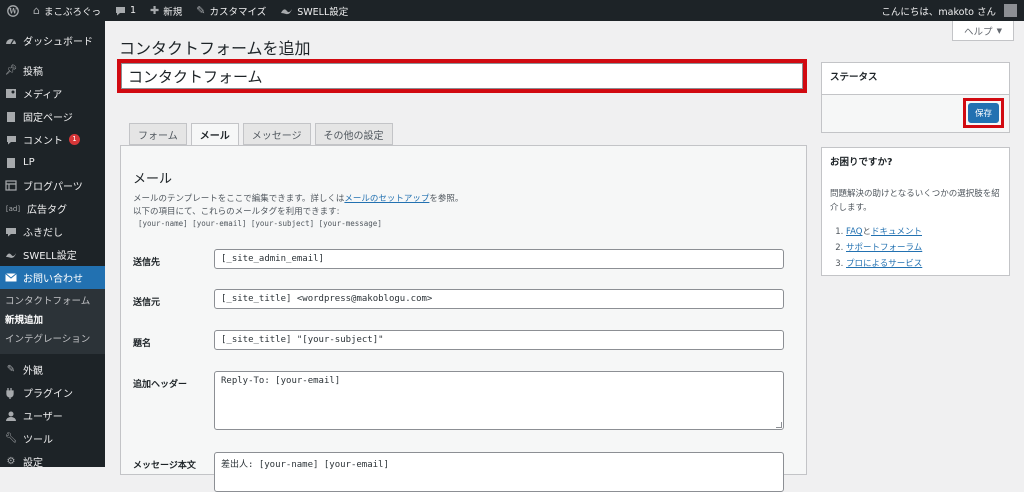  What do you see at coordinates (896, 232) in the screenshot?
I see `docs-link: ドキュメント` at bounding box center [896, 232].